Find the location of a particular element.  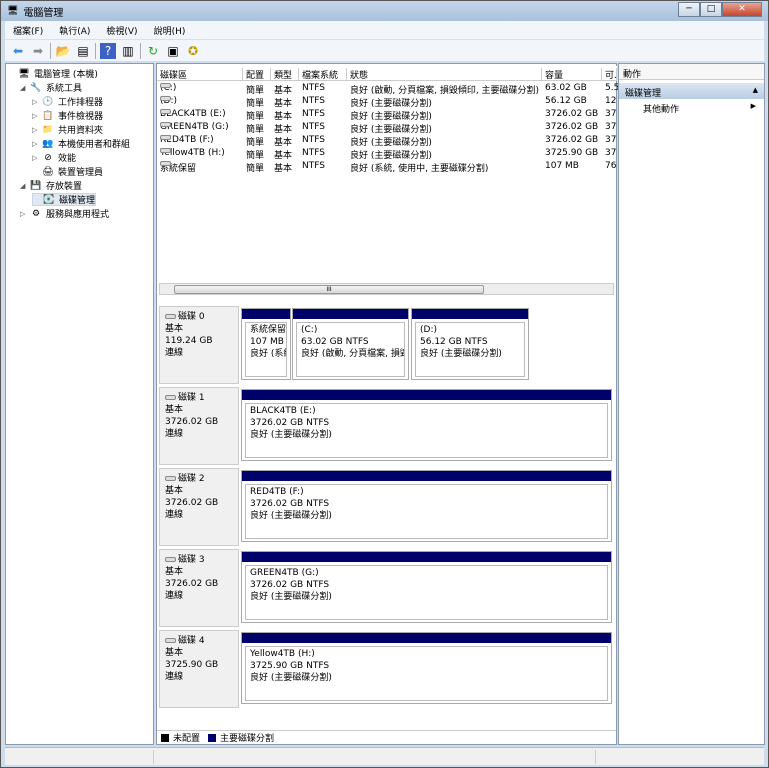

partition-size: 3726.02 GB NTFS is located at coordinates (290, 504).